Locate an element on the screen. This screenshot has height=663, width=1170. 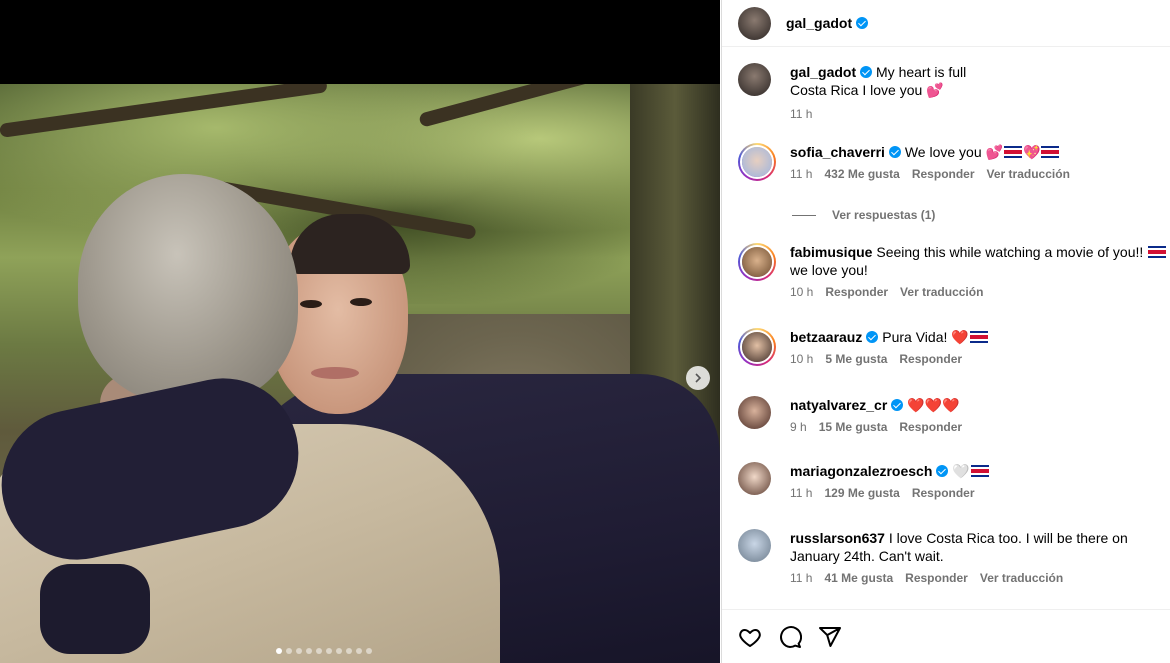
carousel-indicator is located at coordinates (324, 651).